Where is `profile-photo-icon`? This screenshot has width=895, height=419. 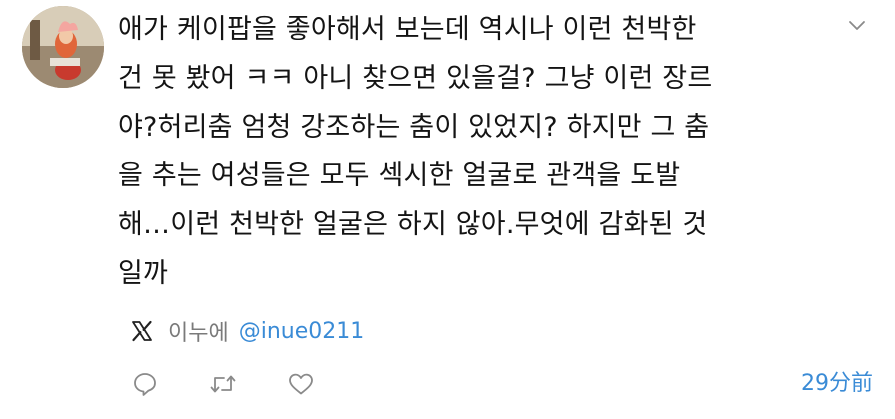
profile-photo-icon is located at coordinates (63, 47).